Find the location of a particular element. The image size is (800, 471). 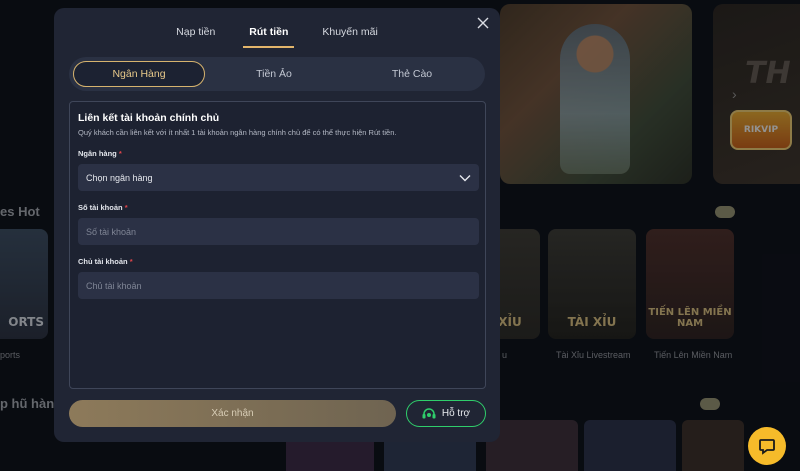

live-chat-button is located at coordinates (767, 446).